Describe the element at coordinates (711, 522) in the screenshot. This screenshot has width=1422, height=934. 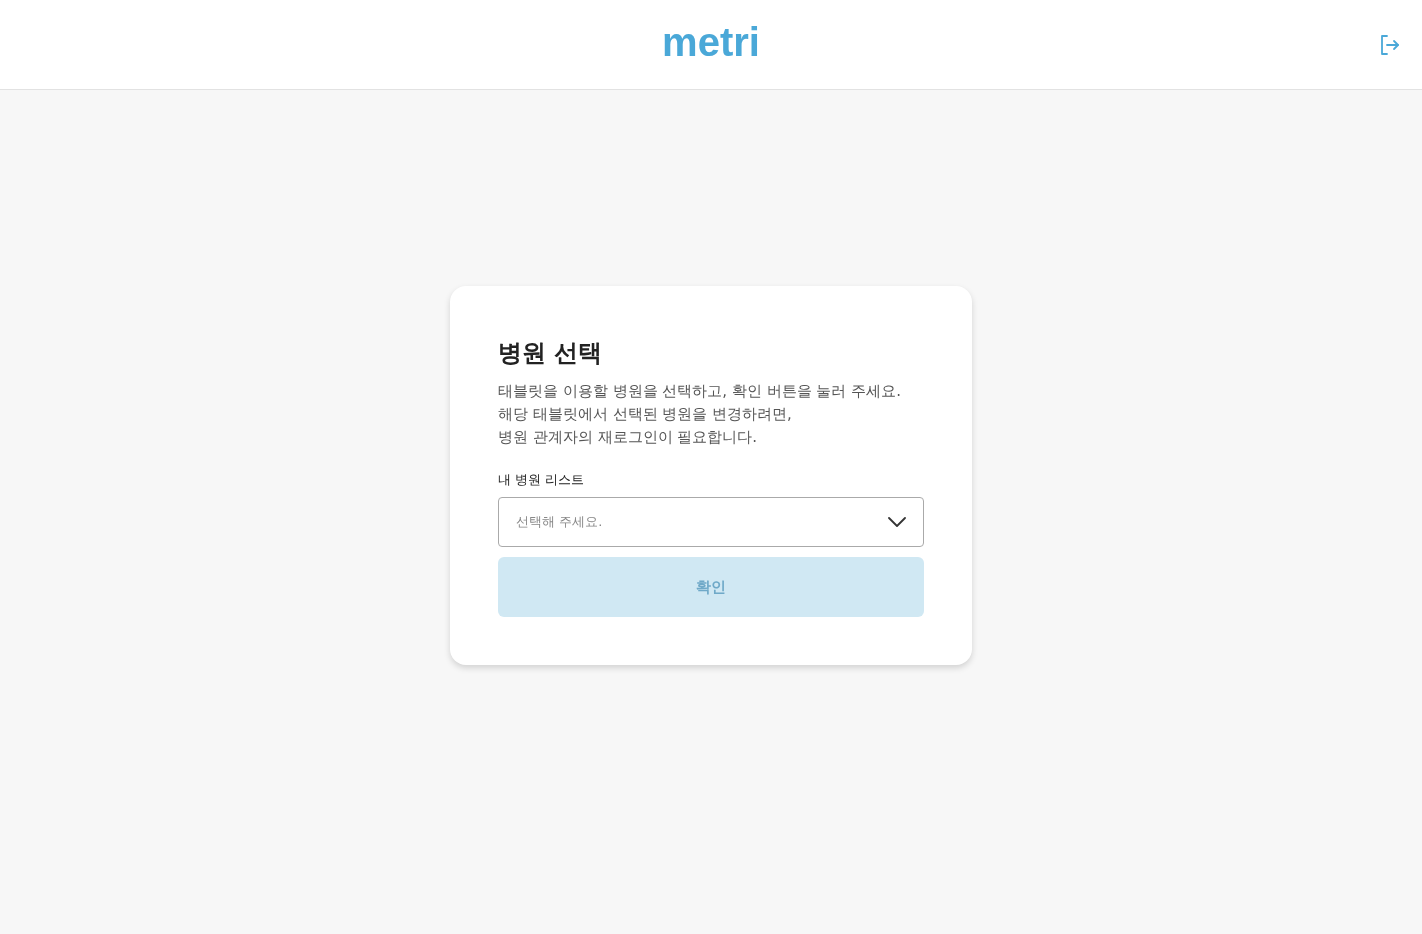
I see `hospital-select: 선택해 주세요.` at that location.